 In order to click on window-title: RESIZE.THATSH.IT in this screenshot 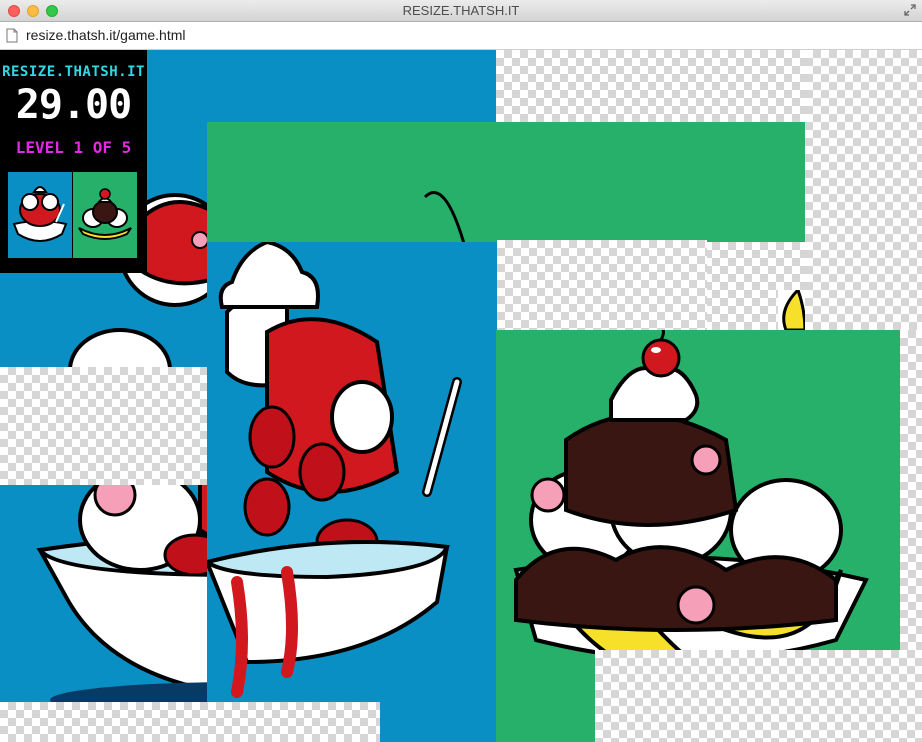, I will do `click(461, 10)`.